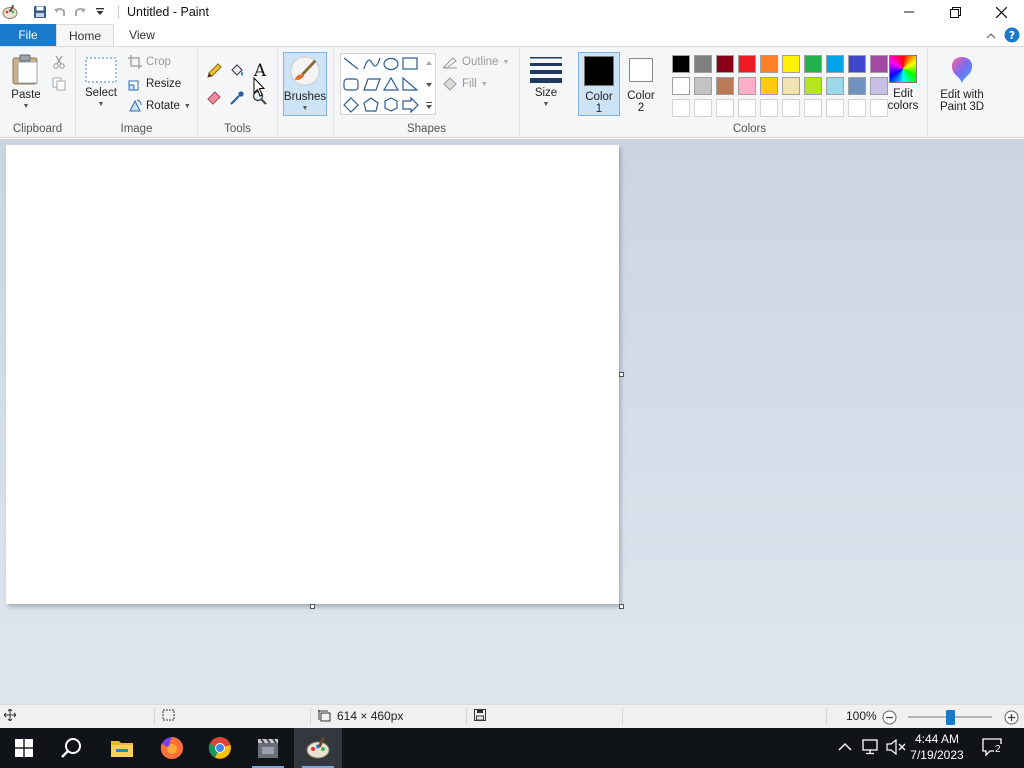 The width and height of the screenshot is (1024, 768). What do you see at coordinates (136, 129) in the screenshot?
I see `image-group-label: Image` at bounding box center [136, 129].